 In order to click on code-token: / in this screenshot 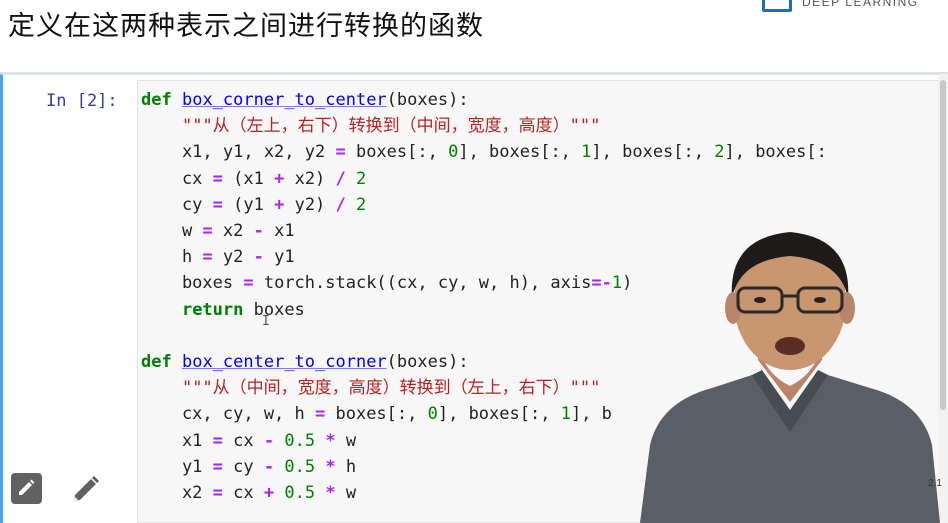, I will do `click(340, 178)`.